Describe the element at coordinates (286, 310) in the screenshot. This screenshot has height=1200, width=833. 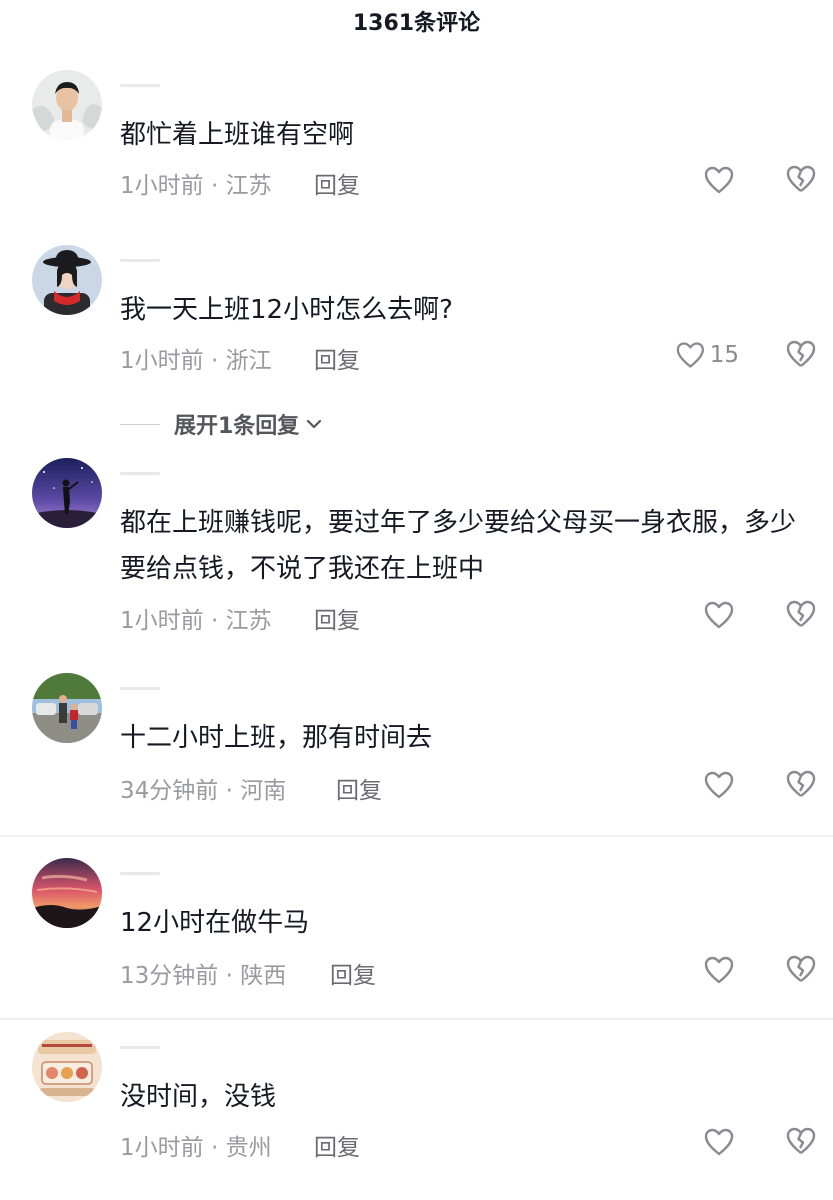
I see `comment-text: 我一天上班12小时怎么去啊?` at that location.